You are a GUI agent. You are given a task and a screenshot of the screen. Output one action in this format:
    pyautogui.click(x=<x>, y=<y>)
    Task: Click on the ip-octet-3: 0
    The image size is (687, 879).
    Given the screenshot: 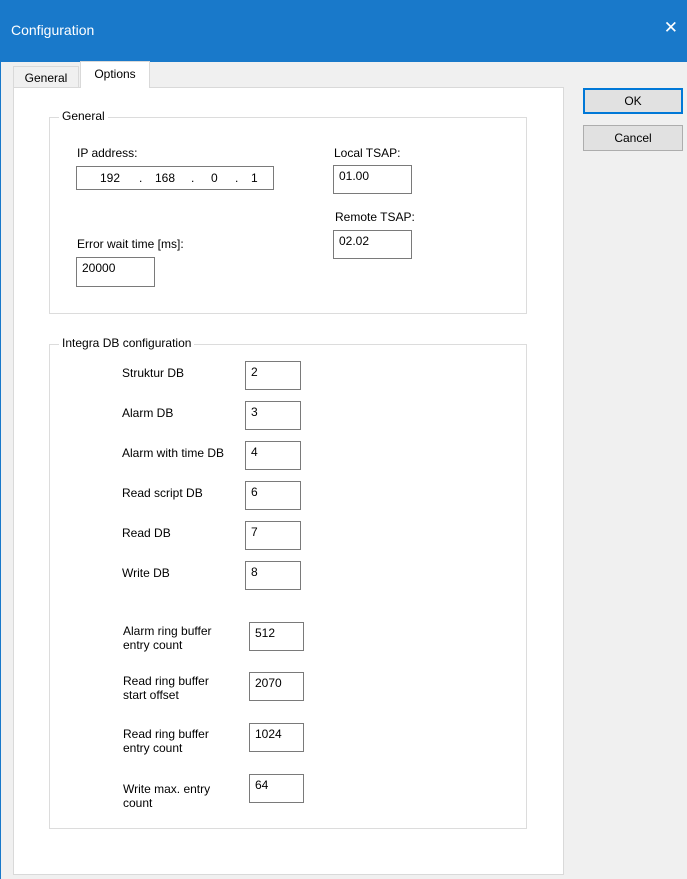 What is the action you would take?
    pyautogui.click(x=214, y=178)
    